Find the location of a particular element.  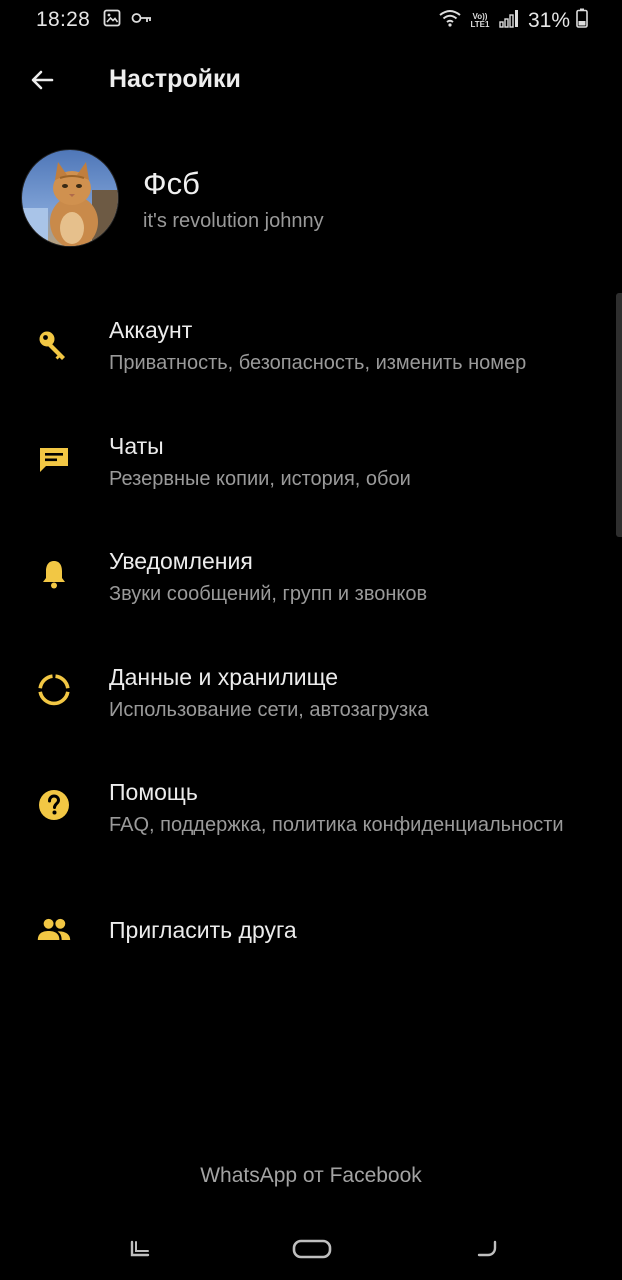

settings-item-title: Помощь is located at coordinates (153, 792).